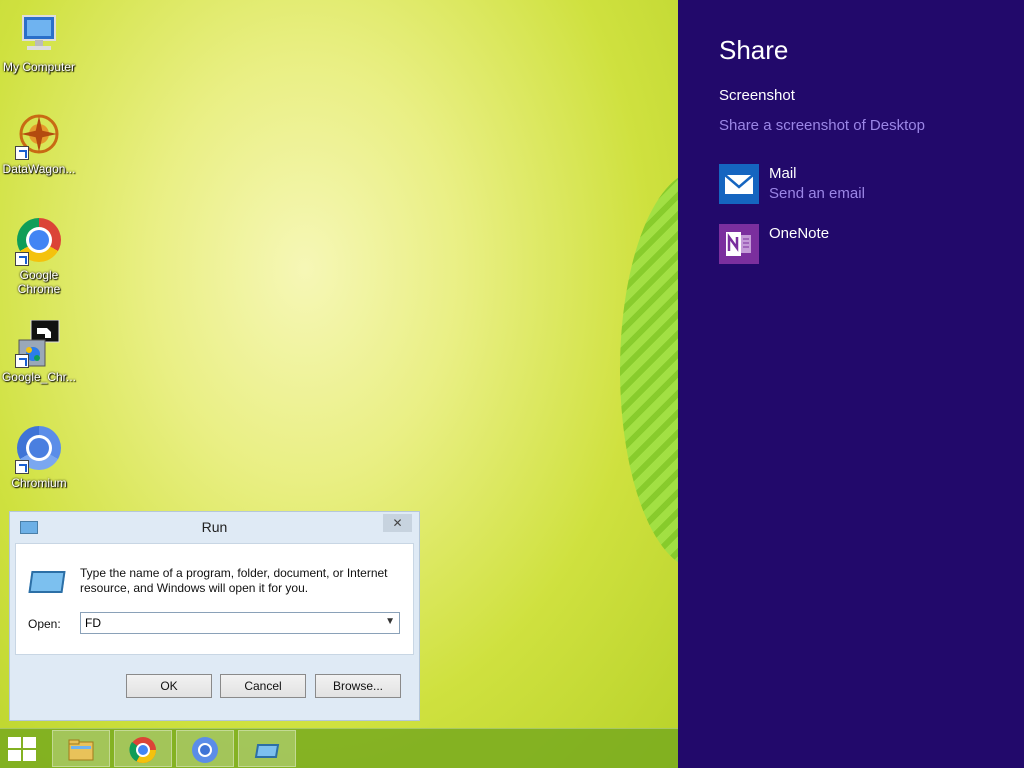 The width and height of the screenshot is (1024, 768). What do you see at coordinates (14, 742) in the screenshot?
I see `windows-logo-icon` at bounding box center [14, 742].